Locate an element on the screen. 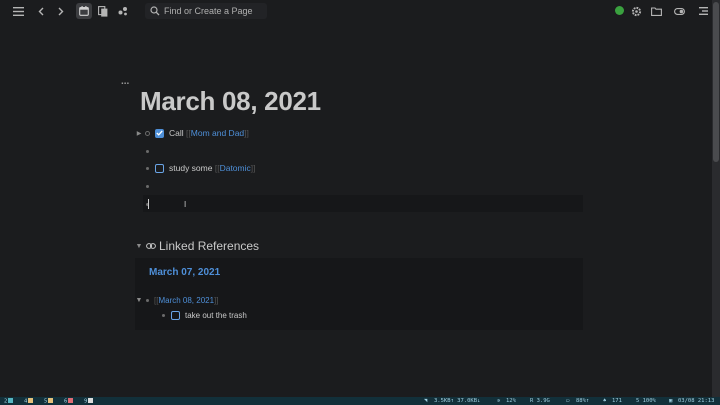  notification-icon: ♠ is located at coordinates (605, 401).